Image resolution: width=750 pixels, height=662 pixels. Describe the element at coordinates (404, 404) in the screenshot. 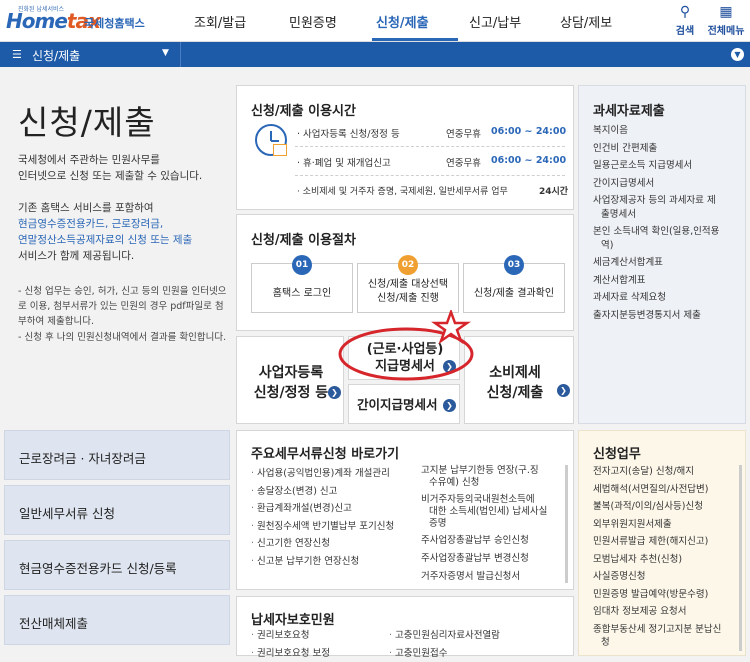

I see `simple-payment-statement-tile: 간이지급명세서 ❯` at that location.